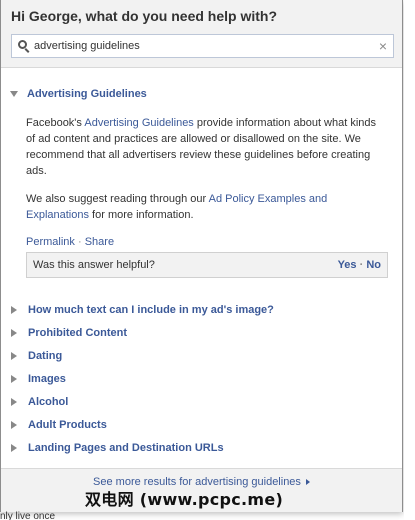  What do you see at coordinates (199, 94) in the screenshot?
I see `result-advertising-guidelines: Advertising Guidelines` at bounding box center [199, 94].